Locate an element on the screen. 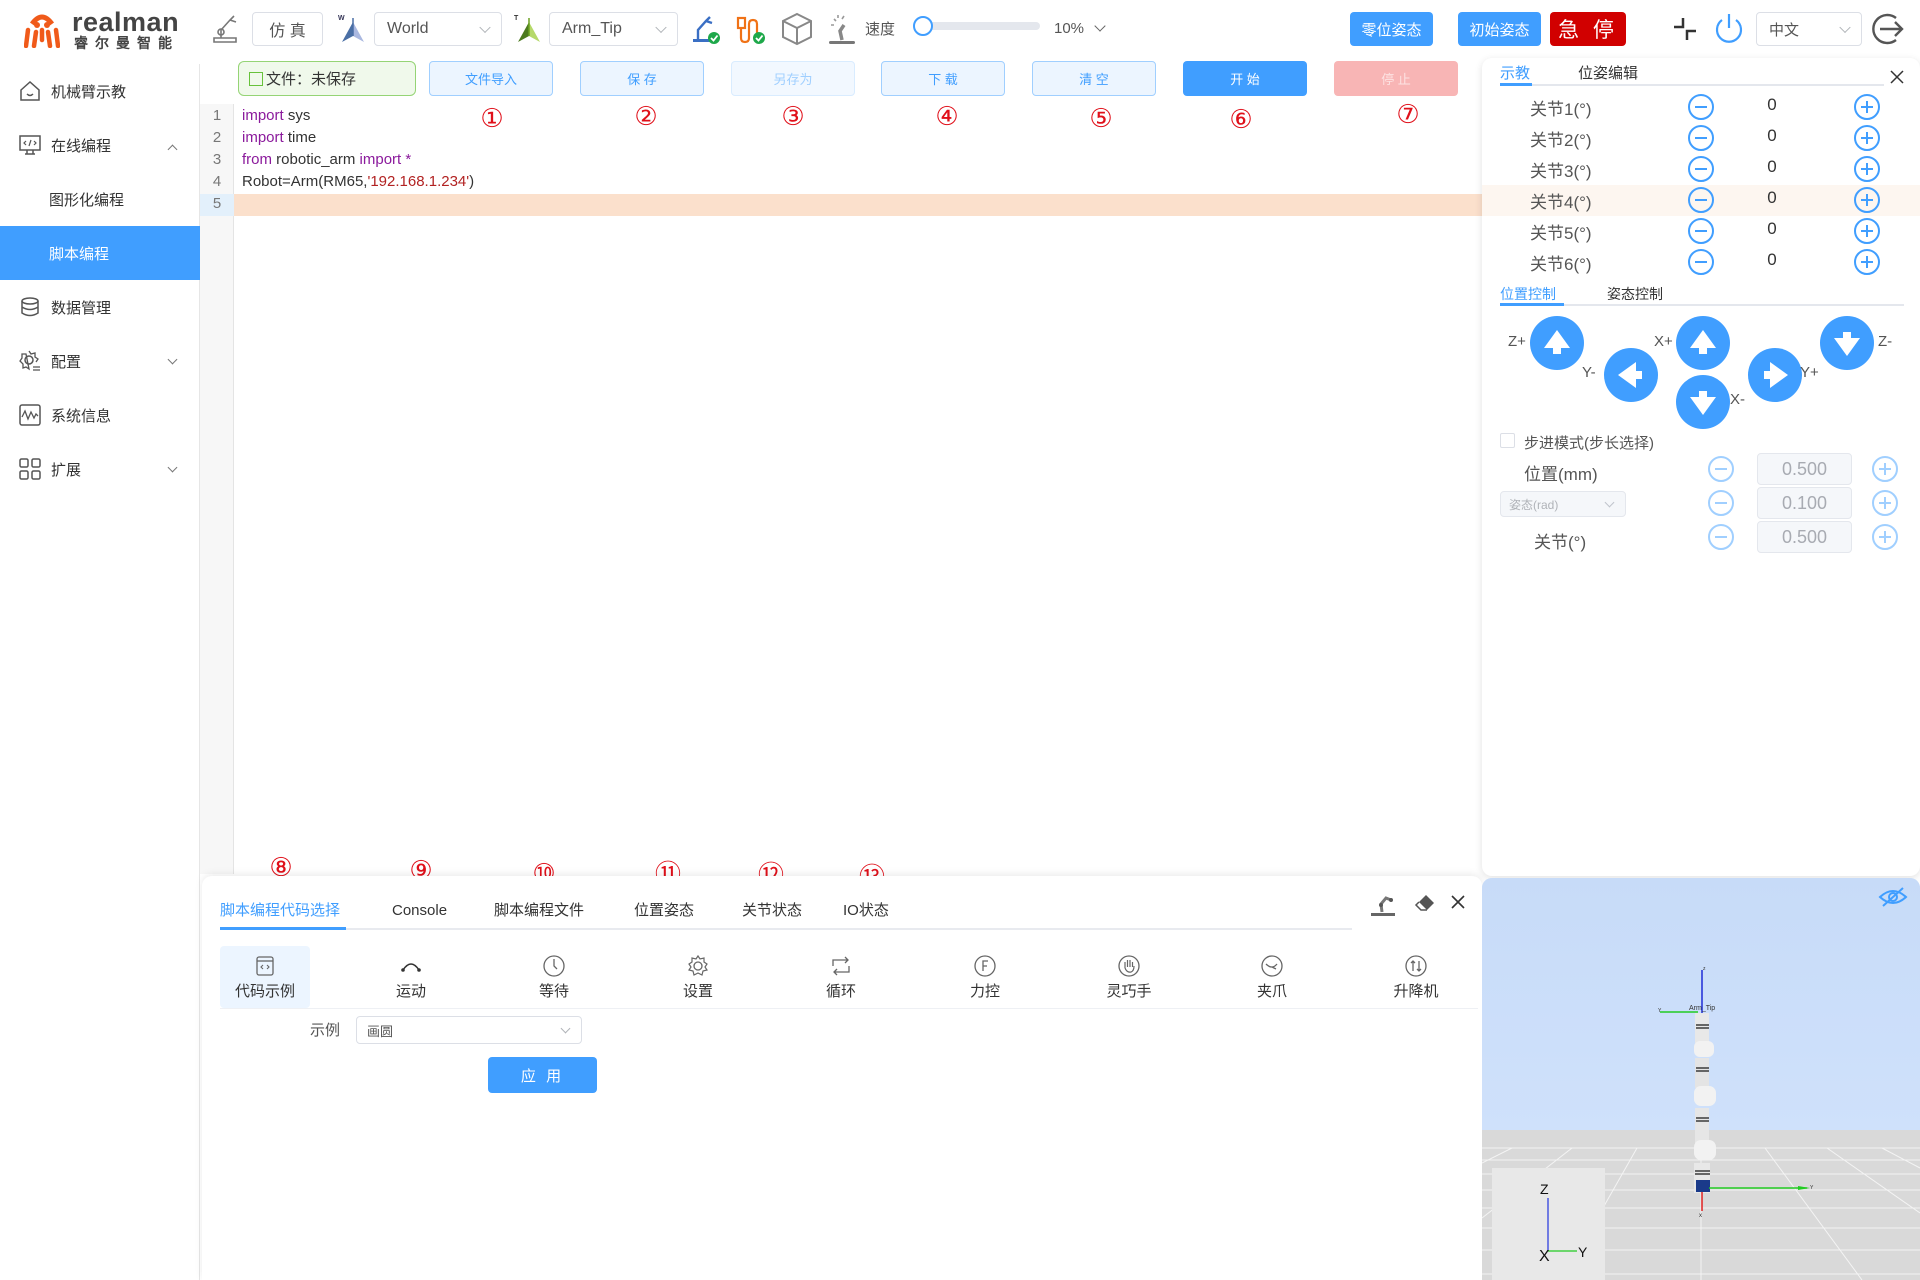  sidebar-item-config: 配置 is located at coordinates (100, 361).